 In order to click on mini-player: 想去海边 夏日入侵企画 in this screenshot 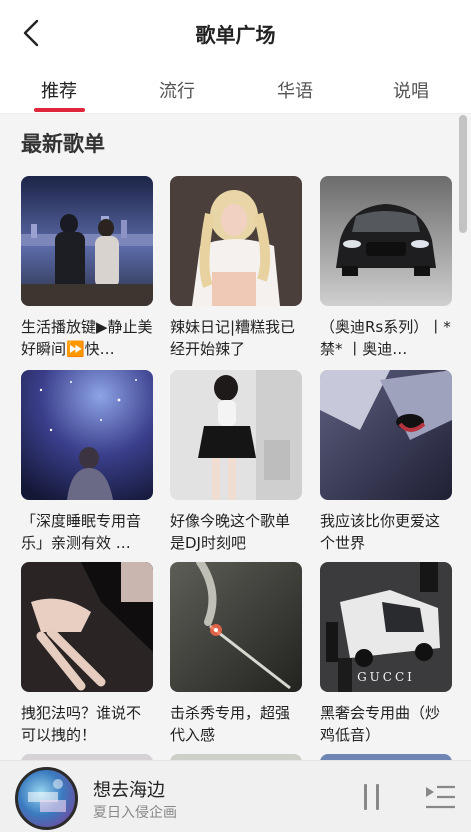, I will do `click(235, 796)`.